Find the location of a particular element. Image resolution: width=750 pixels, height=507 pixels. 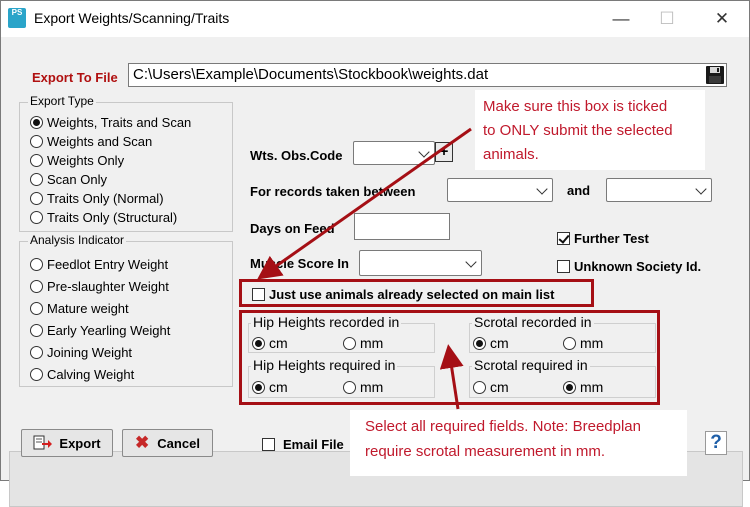

arrow-to-units is located at coordinates (451, 377).